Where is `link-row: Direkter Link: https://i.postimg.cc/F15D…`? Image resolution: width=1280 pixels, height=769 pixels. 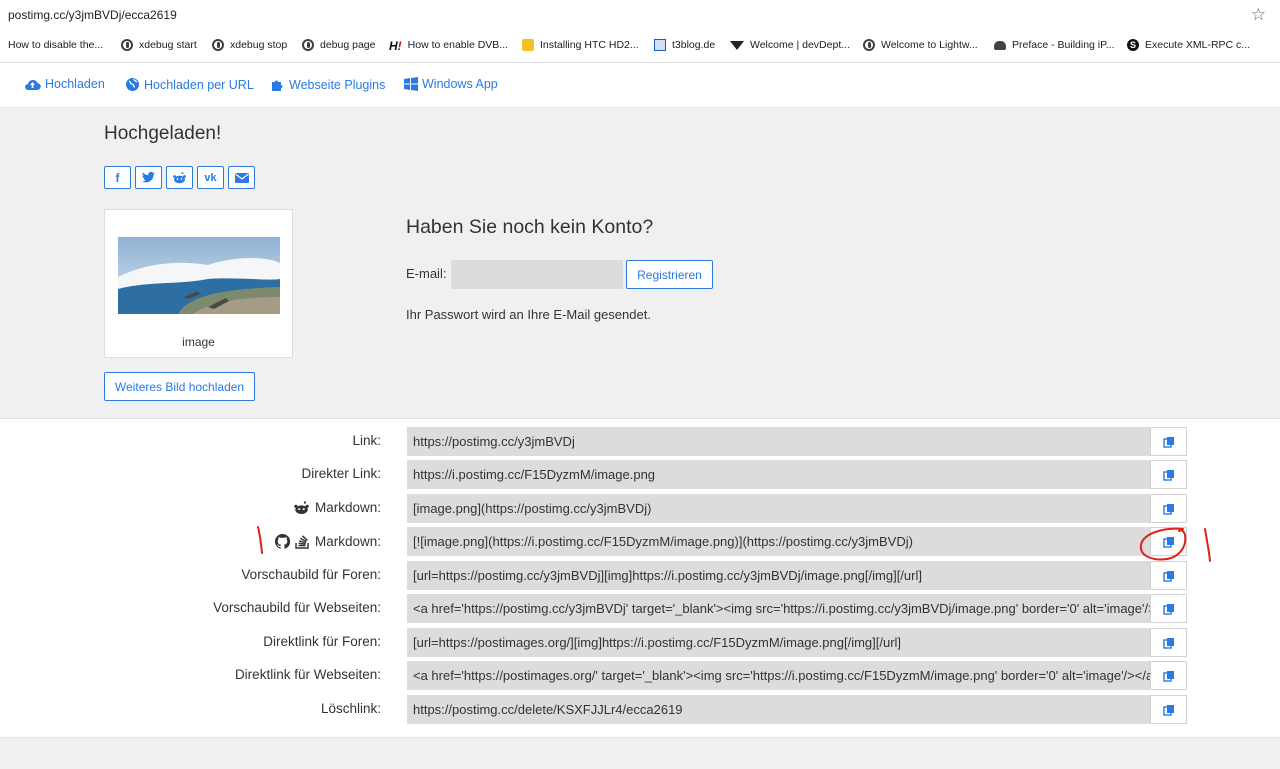 link-row: Direkter Link: https://i.postimg.cc/F15D… is located at coordinates (640, 474).